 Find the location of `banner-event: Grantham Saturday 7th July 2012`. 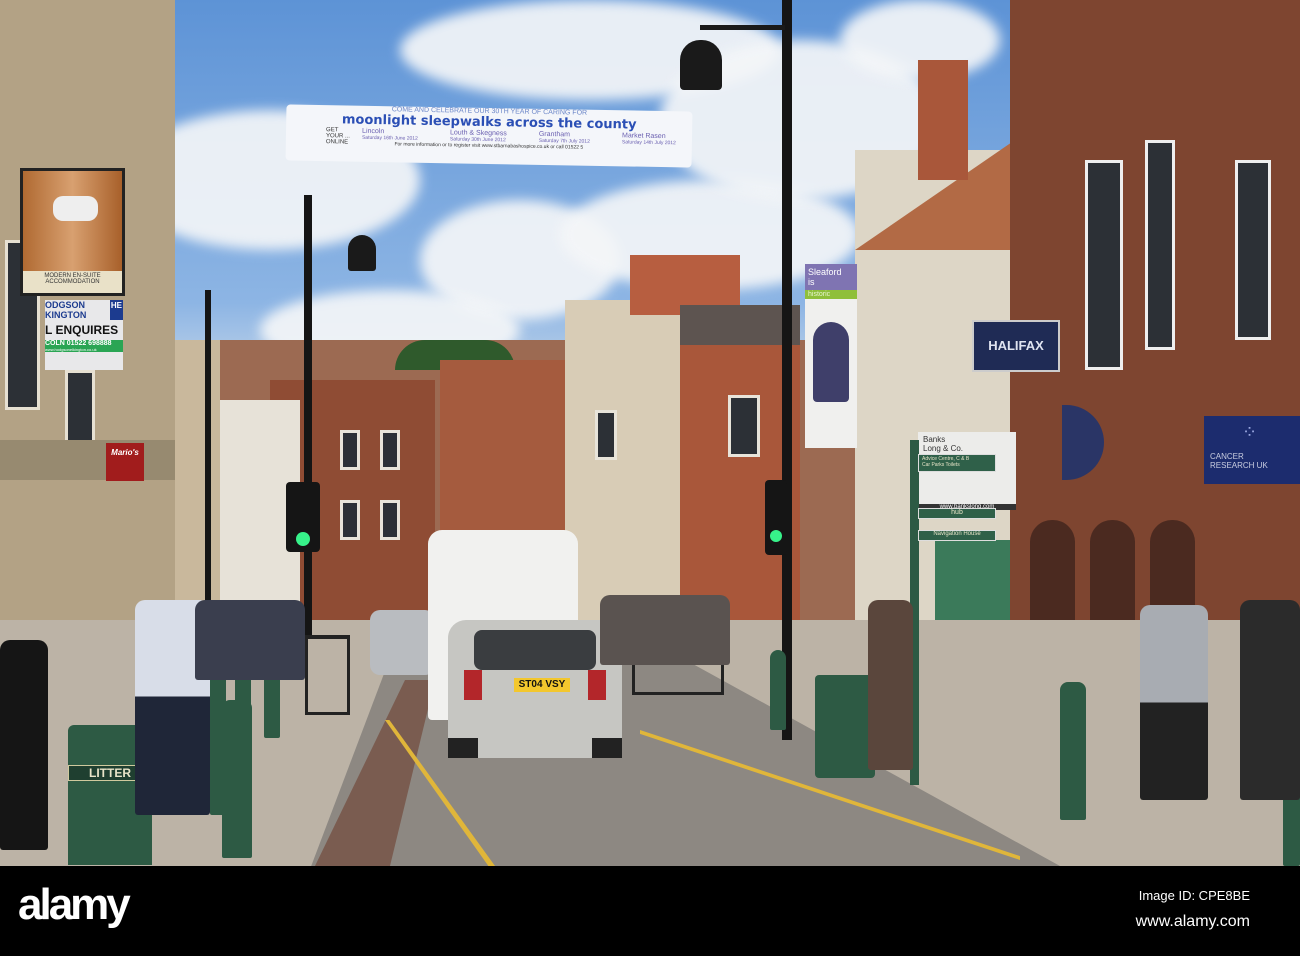

banner-event: Grantham Saturday 7th July 2012 is located at coordinates (564, 137).